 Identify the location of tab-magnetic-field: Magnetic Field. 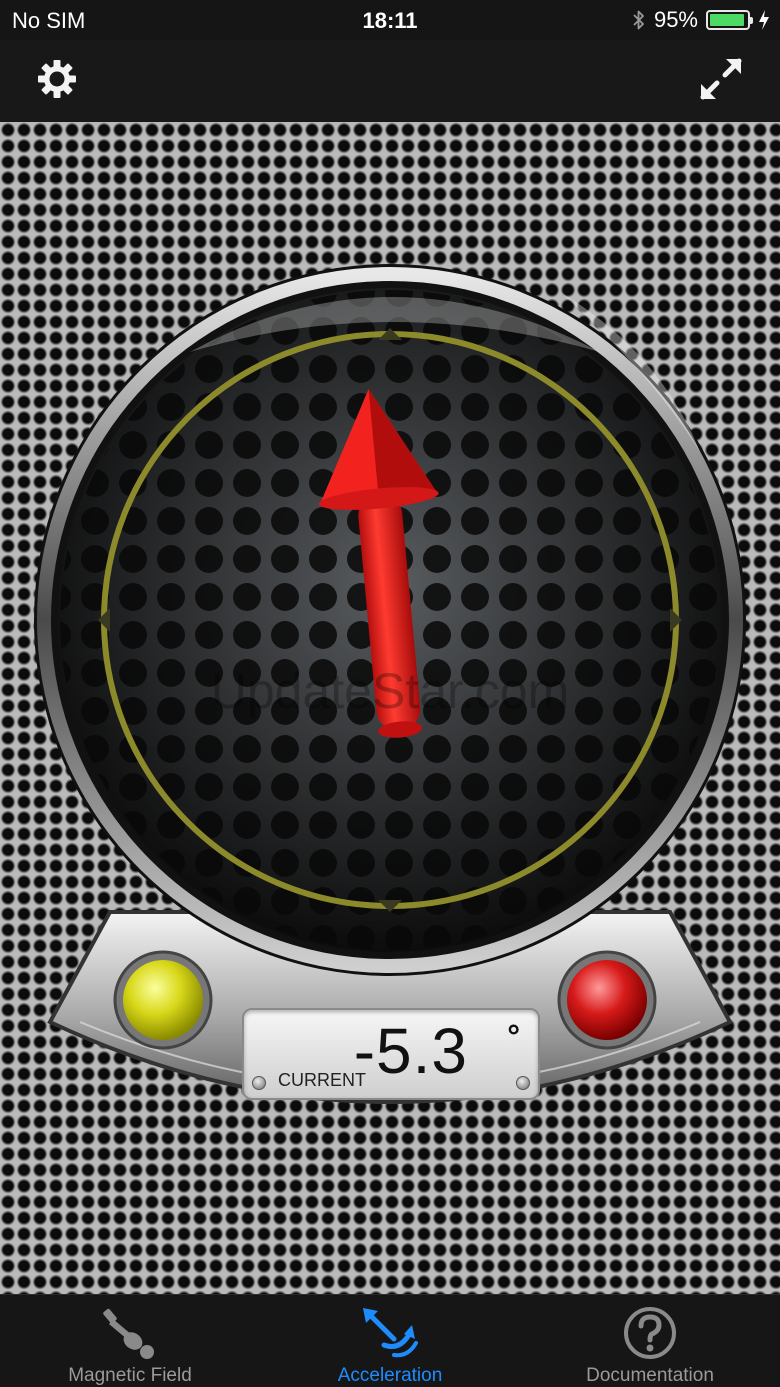
(130, 1341).